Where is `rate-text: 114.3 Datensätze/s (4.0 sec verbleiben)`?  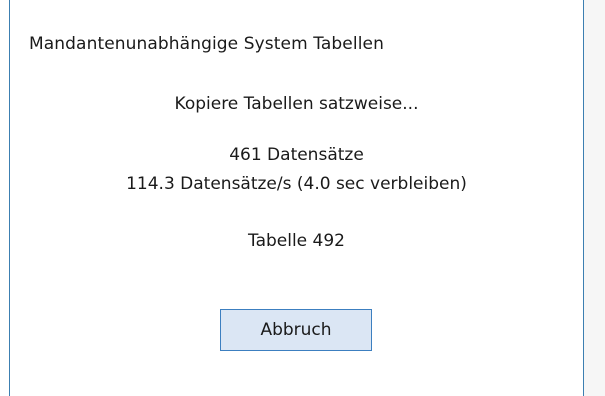 rate-text: 114.3 Datensätze/s (4.0 sec verbleiben) is located at coordinates (296, 184).